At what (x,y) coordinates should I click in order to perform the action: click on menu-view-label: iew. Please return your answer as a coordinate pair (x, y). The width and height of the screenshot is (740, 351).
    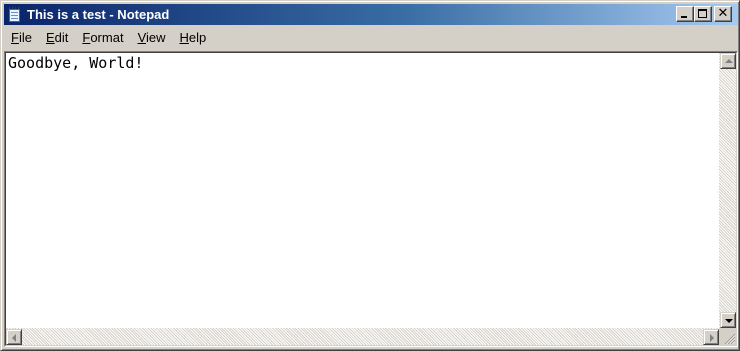
    Looking at the image, I should click on (156, 37).